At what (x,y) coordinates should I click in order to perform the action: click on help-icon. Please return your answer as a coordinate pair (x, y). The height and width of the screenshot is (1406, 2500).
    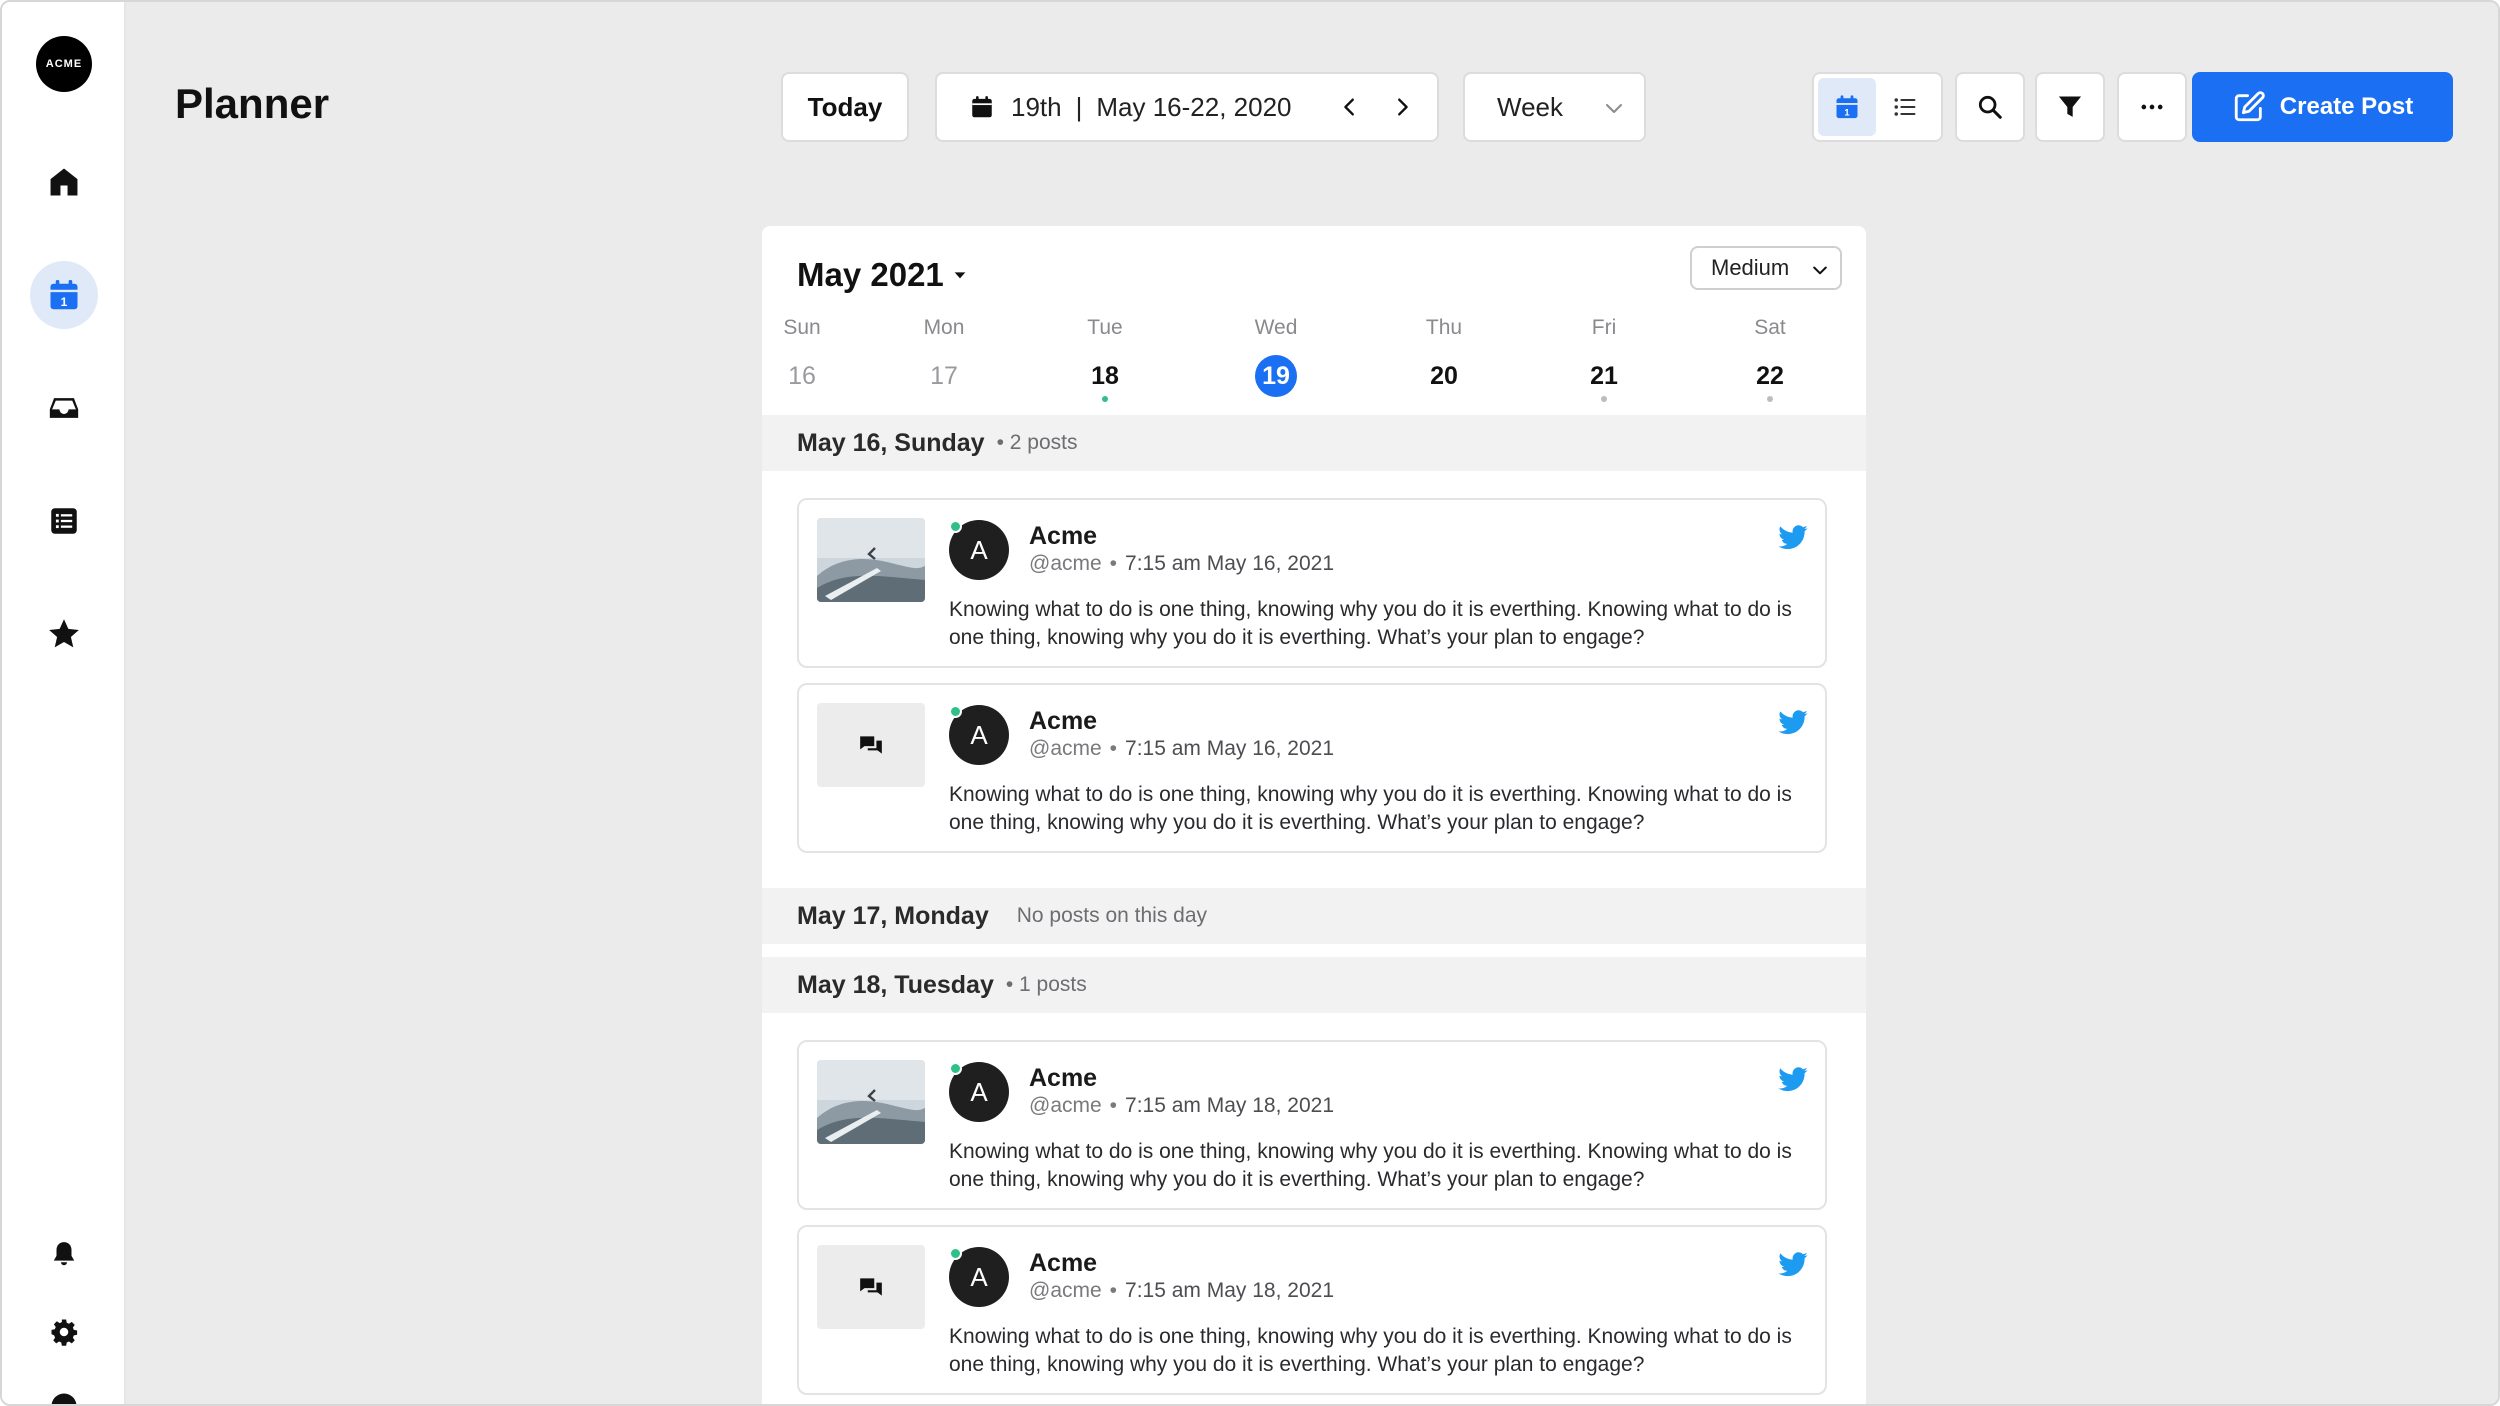
    Looking at the image, I should click on (64, 1398).